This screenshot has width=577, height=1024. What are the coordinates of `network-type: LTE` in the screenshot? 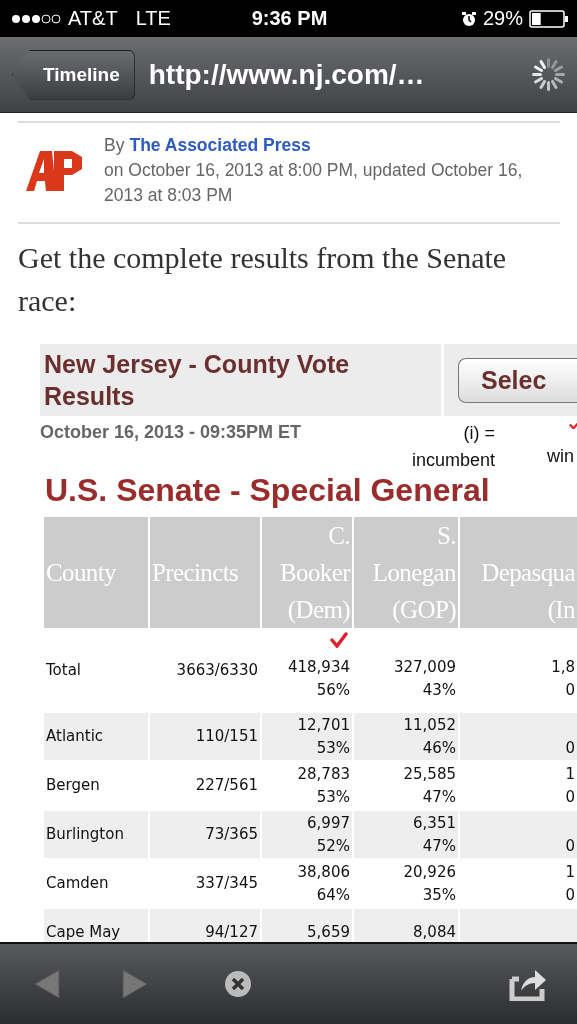 It's located at (153, 18).